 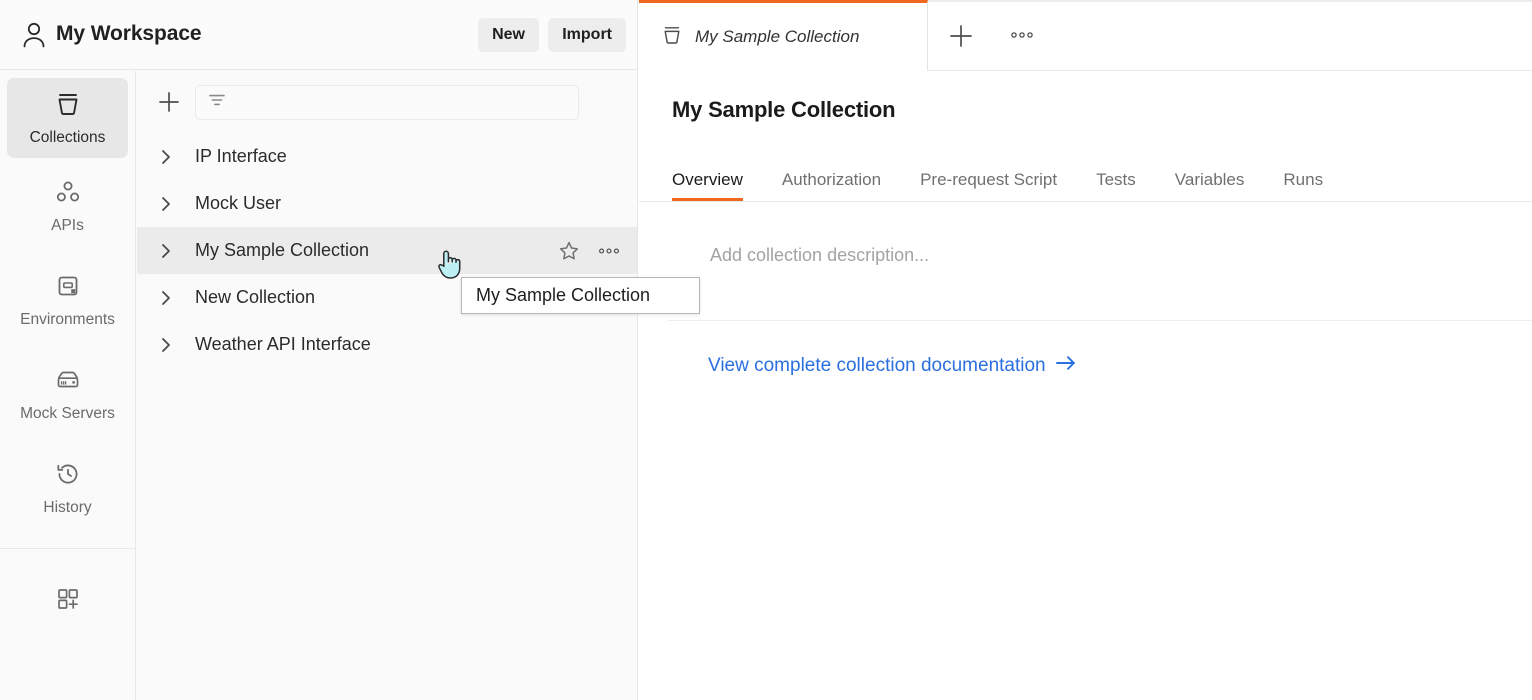 I want to click on sidebar-item-history: History, so click(x=67, y=488).